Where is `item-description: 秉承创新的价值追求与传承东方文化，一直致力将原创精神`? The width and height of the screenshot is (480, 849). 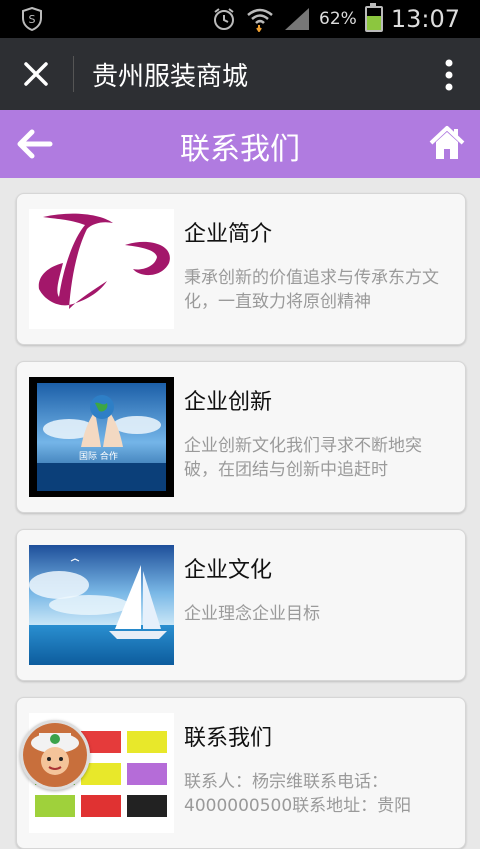
item-description: 秉承创新的价值追求与传承东方文化，一直致力将原创精神 is located at coordinates (311, 290).